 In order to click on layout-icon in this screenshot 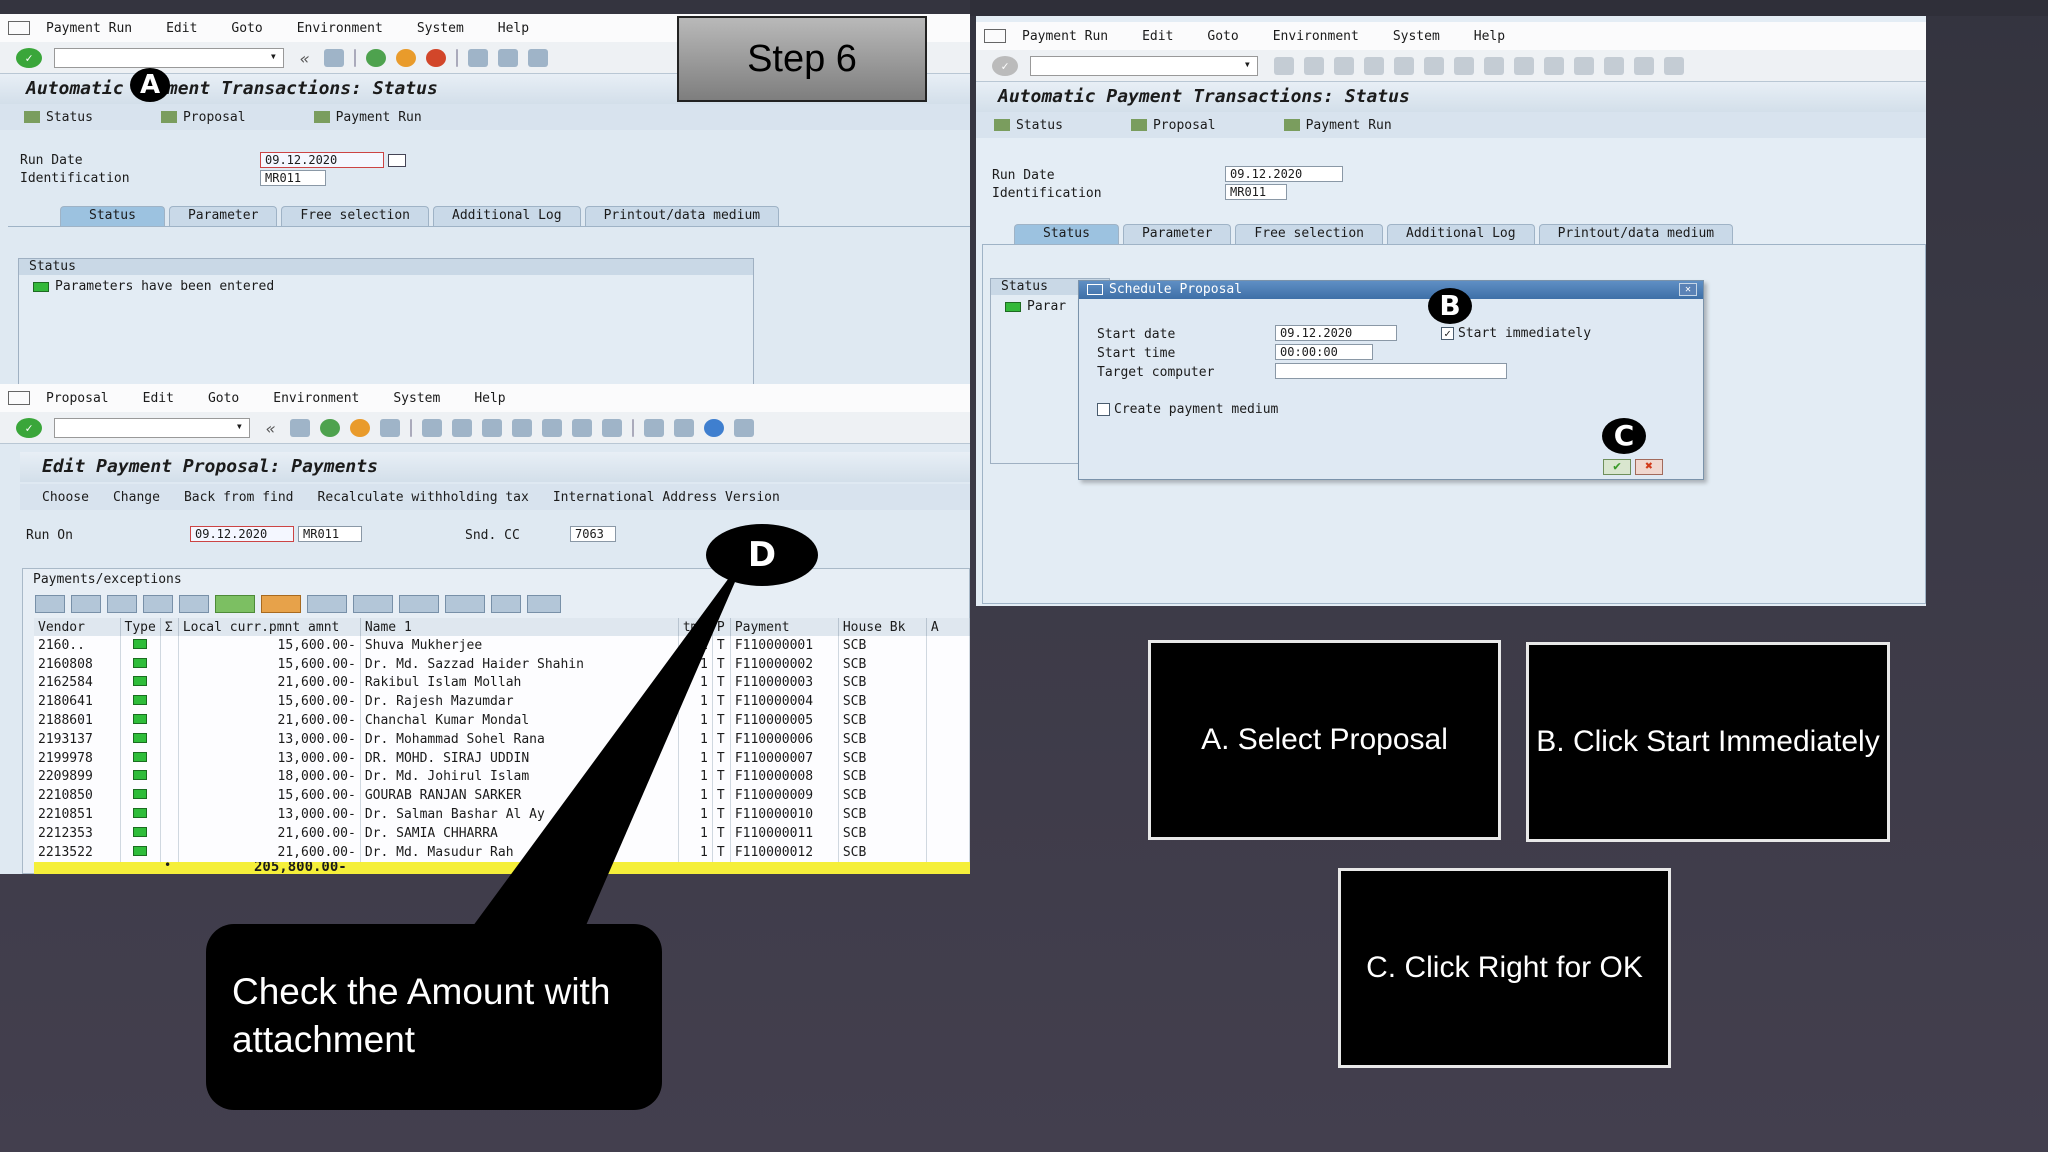, I will do `click(419, 604)`.